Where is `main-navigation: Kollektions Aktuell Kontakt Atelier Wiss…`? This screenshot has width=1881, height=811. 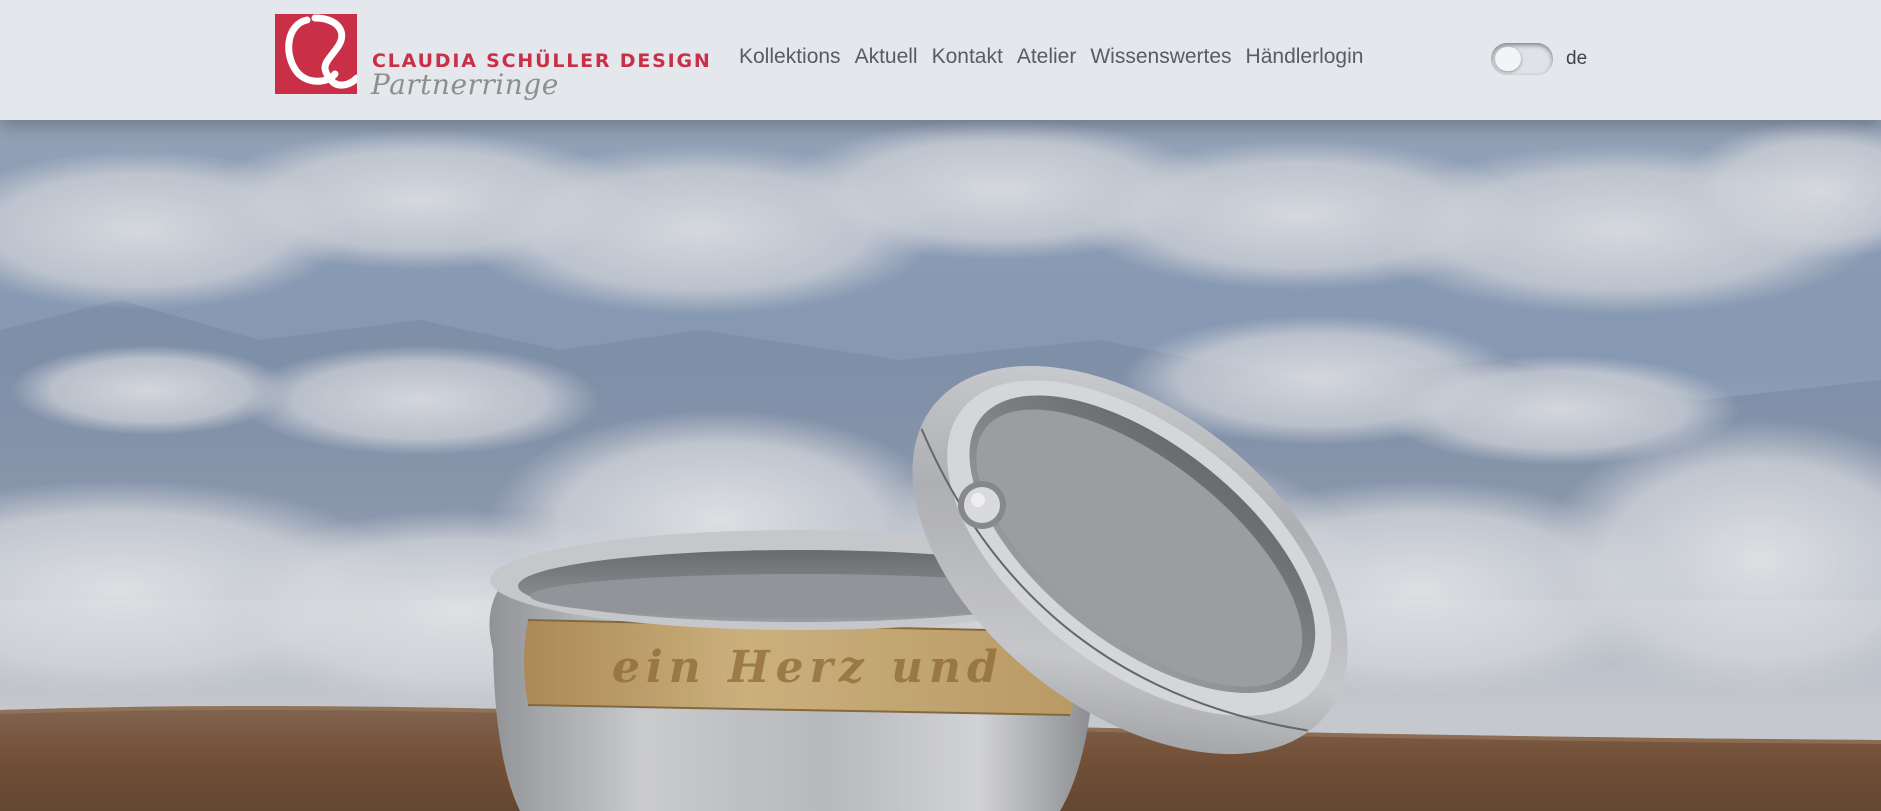
main-navigation: Kollektions Aktuell Kontakt Atelier Wiss… is located at coordinates (1051, 57).